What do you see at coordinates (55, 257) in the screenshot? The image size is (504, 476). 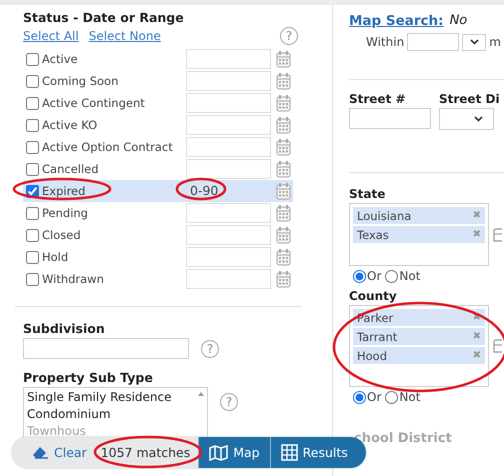 I see `status-label: Hold` at bounding box center [55, 257].